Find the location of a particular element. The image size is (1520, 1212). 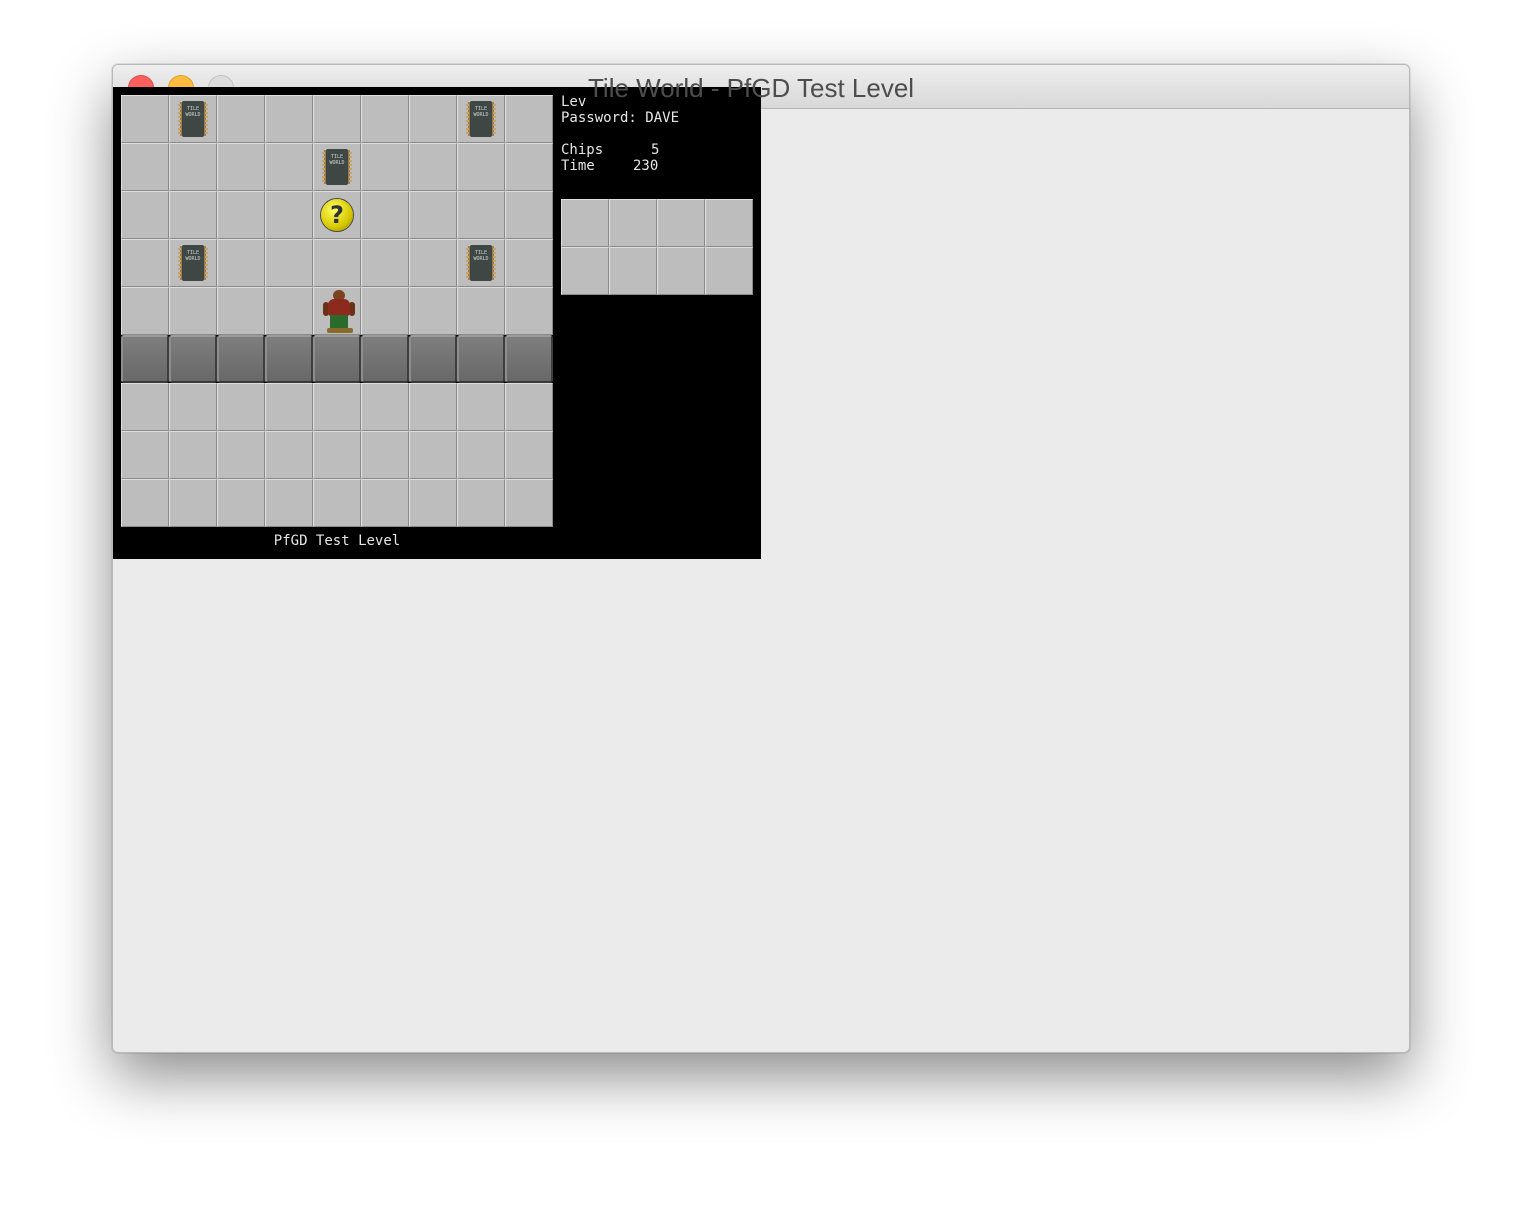

window-title: Tile World - PfGD Test Level is located at coordinates (751, 88).